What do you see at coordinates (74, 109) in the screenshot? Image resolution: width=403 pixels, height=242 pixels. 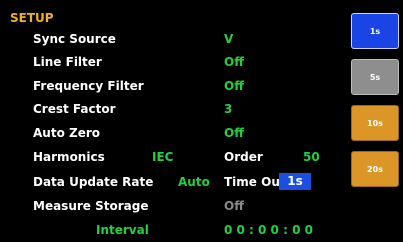 I see `crest-factor-label: Crest Factor` at bounding box center [74, 109].